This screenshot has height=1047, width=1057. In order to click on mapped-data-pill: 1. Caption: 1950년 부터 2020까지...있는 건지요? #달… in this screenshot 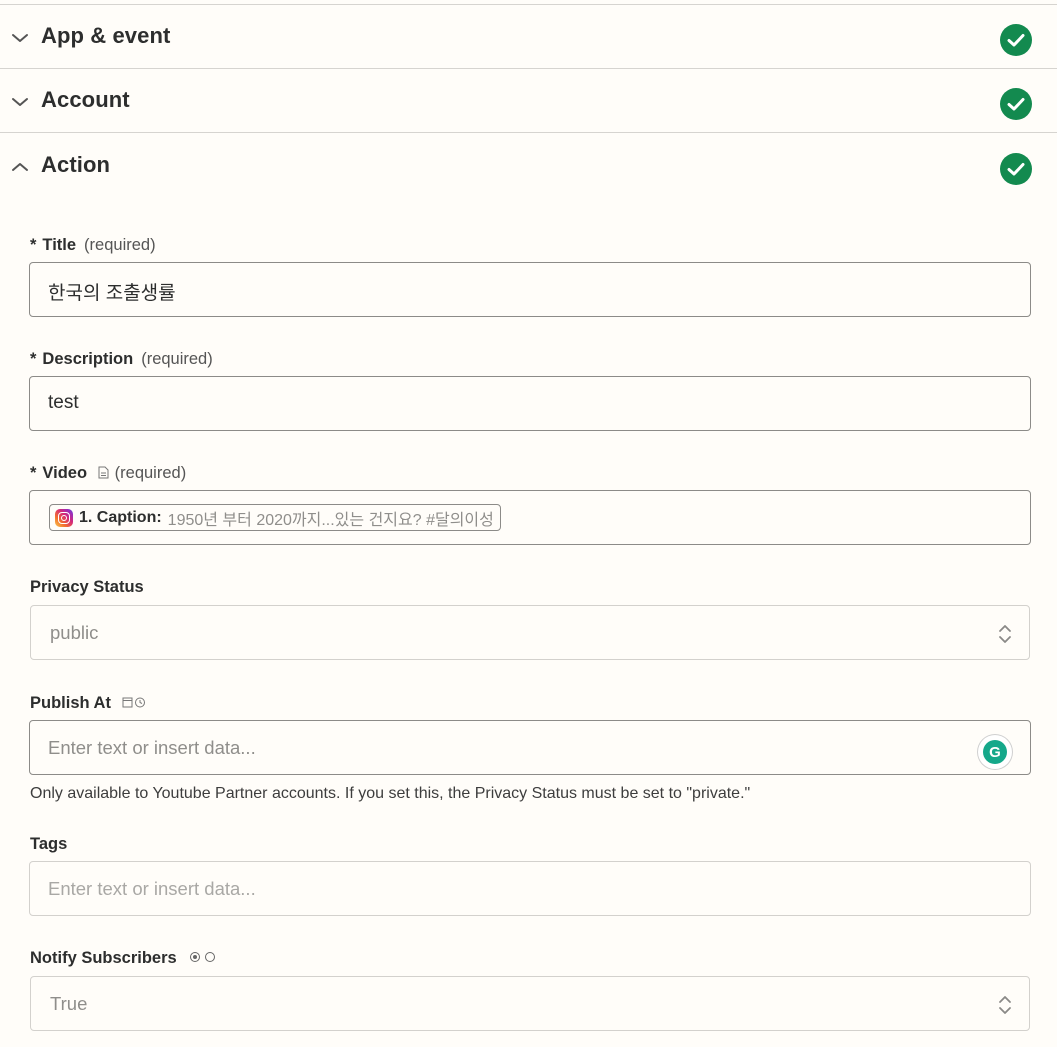, I will do `click(275, 517)`.